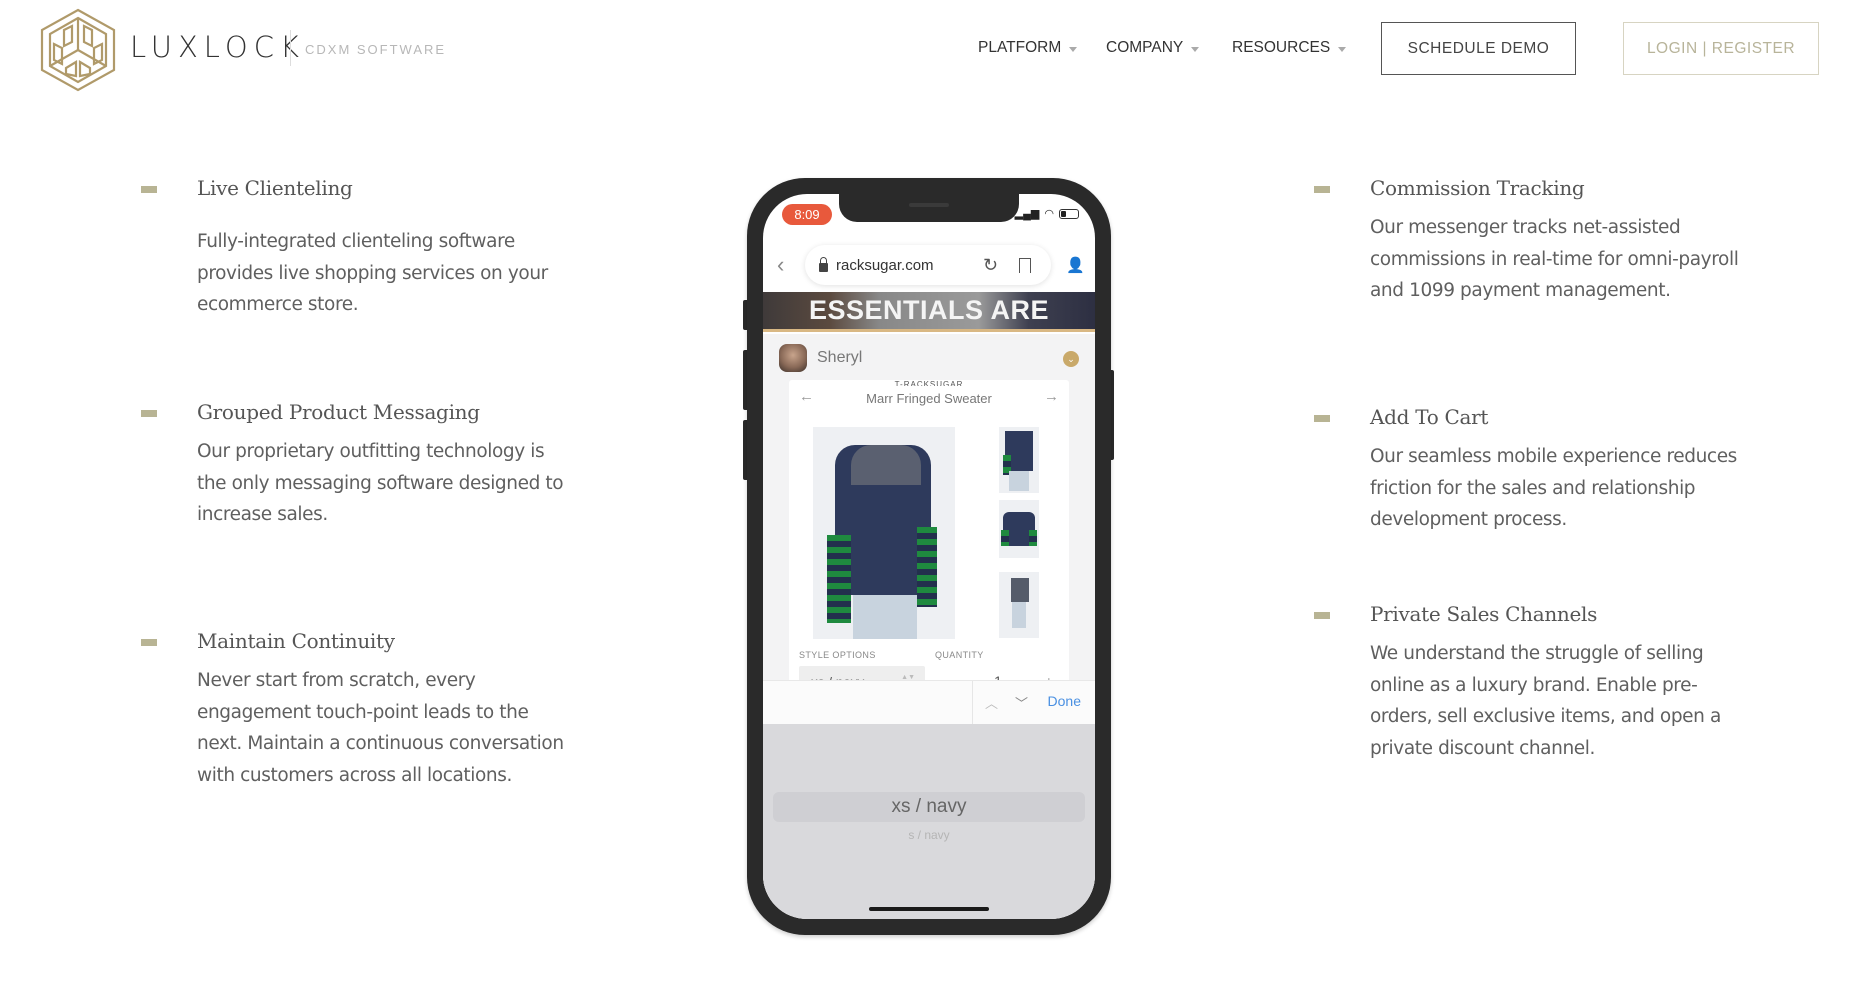 Image resolution: width=1856 pixels, height=1008 pixels. I want to click on nav-platform: PLATFORM, so click(1028, 48).